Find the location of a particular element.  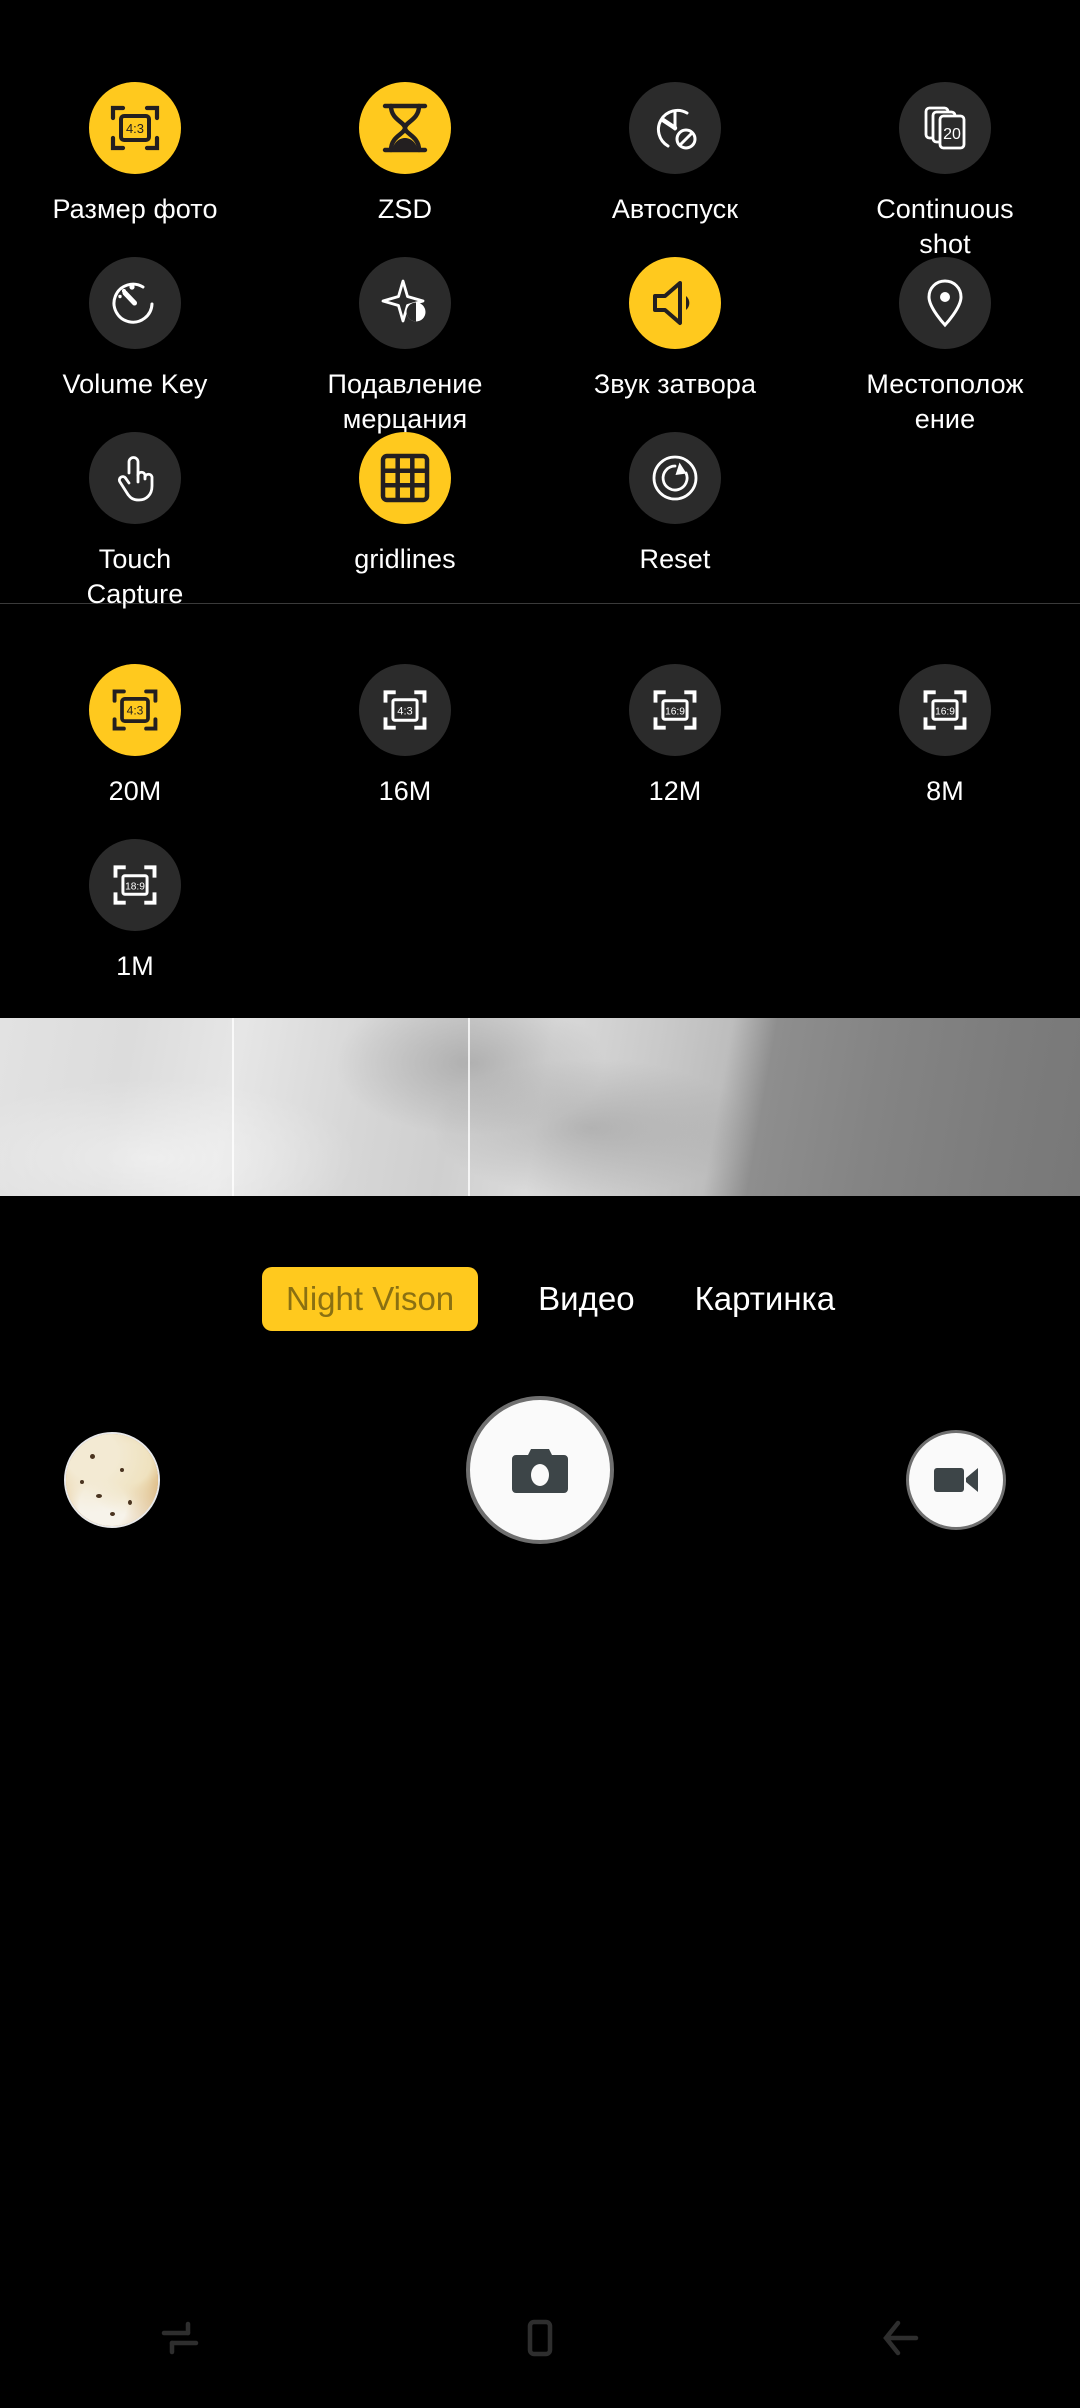

setting-self-timer: Автоспуск is located at coordinates (675, 147).